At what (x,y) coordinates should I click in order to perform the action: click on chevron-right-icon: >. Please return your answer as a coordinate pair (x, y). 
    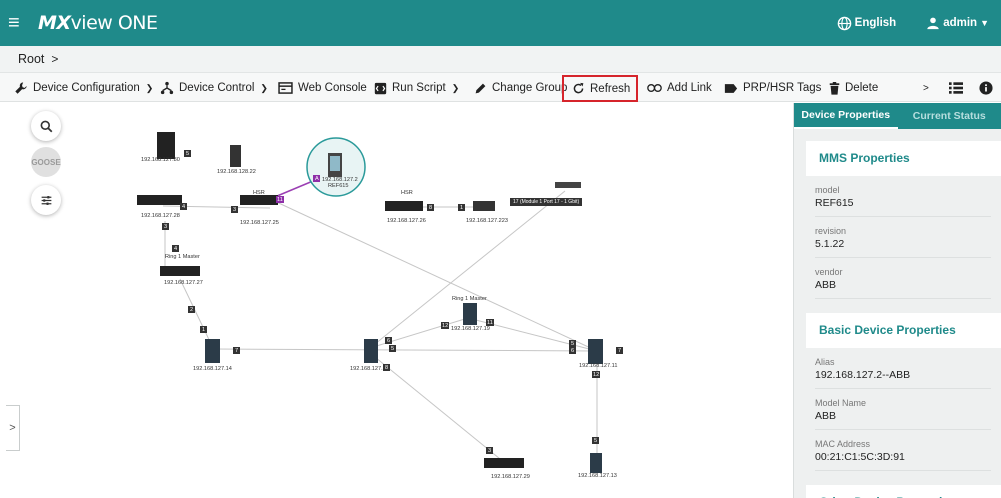
    Looking at the image, I should click on (12, 428).